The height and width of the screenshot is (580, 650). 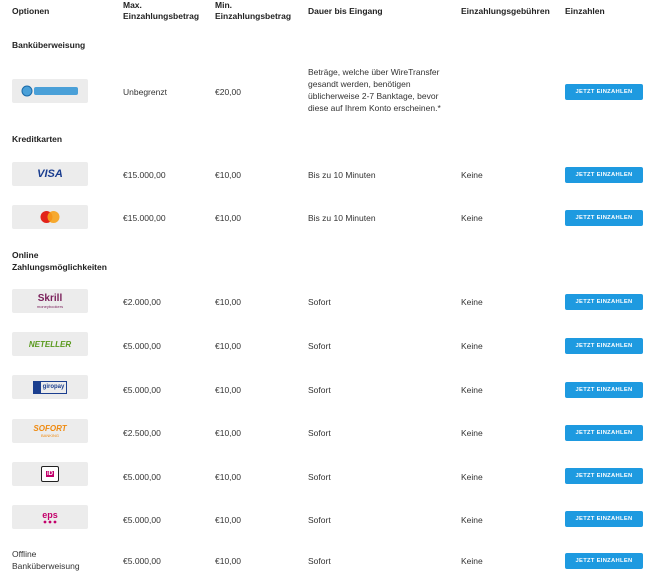 I want to click on min-amount: €20,00, so click(x=228, y=92).